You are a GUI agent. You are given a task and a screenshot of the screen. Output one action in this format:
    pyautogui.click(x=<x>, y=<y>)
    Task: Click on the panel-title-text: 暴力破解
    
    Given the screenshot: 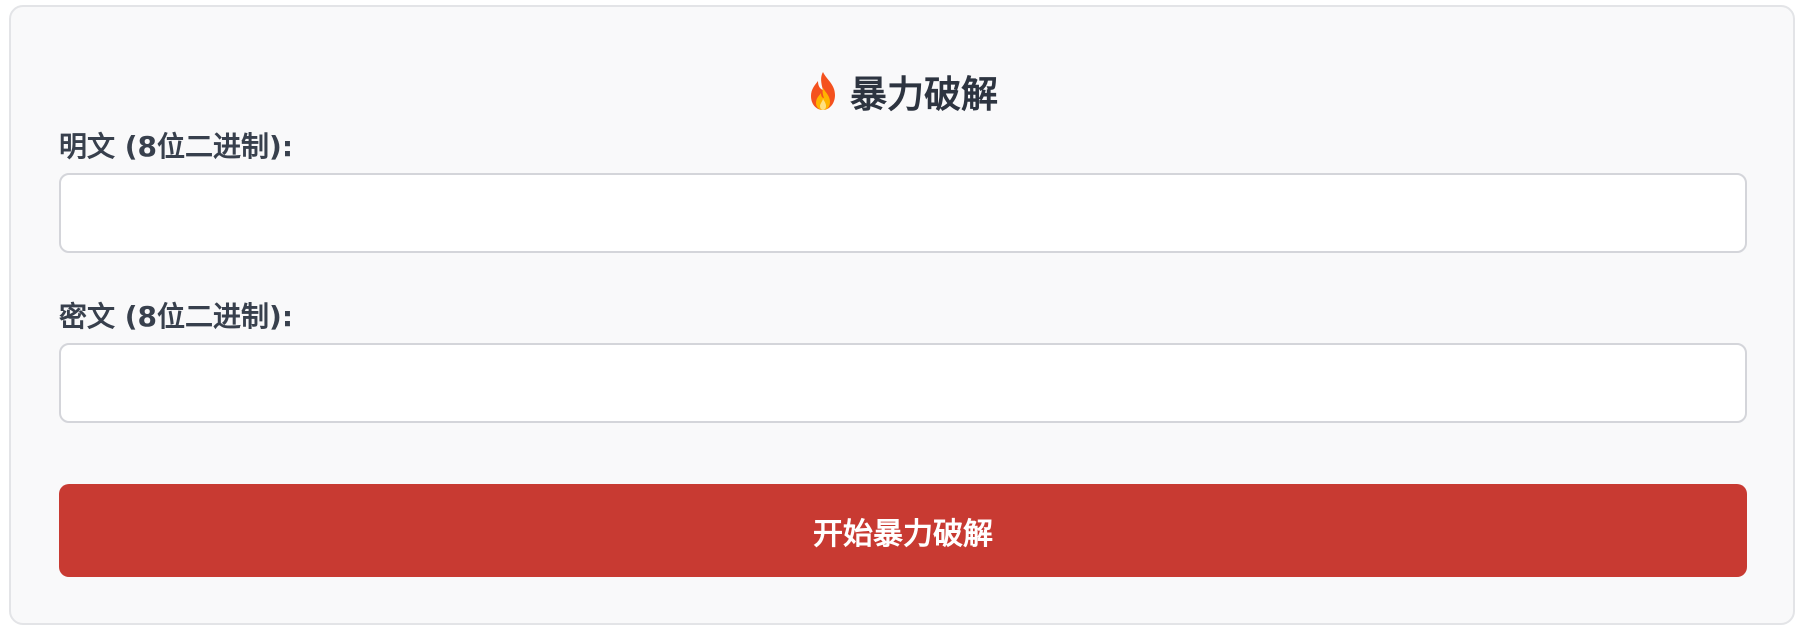 What is the action you would take?
    pyautogui.click(x=924, y=94)
    